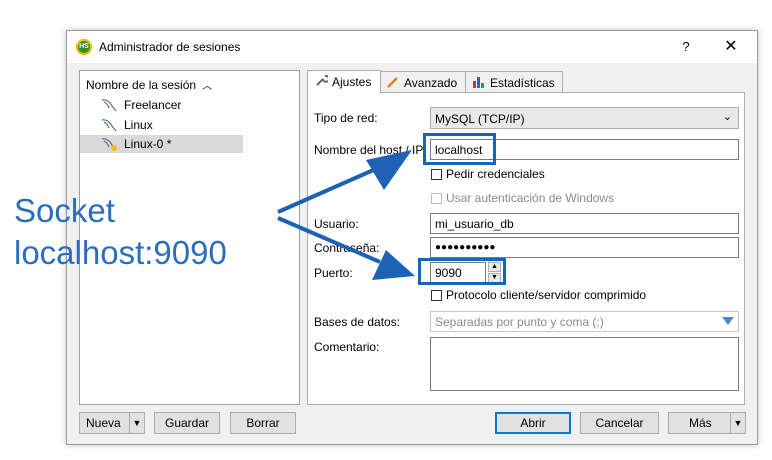 Image resolution: width=772 pixels, height=460 pixels. I want to click on tab-settings: Ajustes, so click(344, 82).